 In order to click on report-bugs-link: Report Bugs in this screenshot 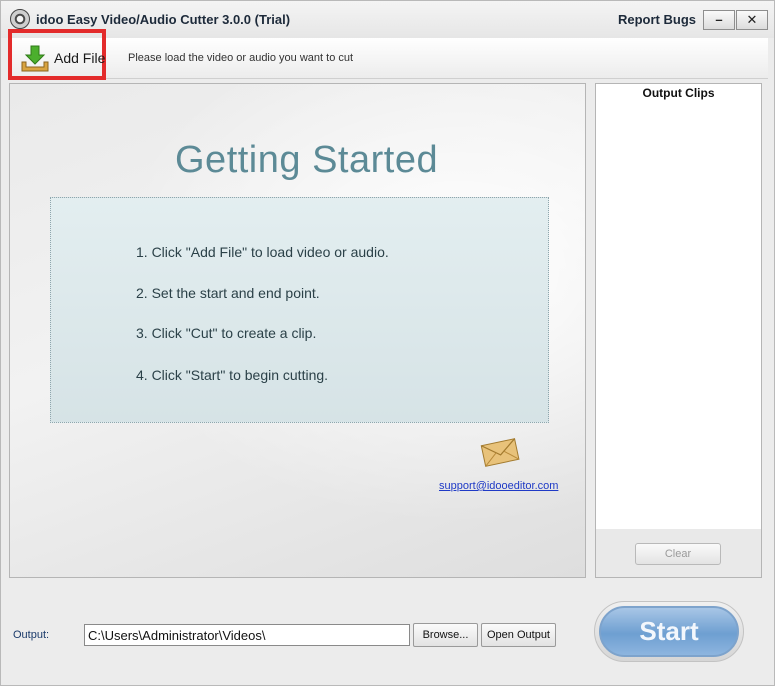, I will do `click(657, 19)`.